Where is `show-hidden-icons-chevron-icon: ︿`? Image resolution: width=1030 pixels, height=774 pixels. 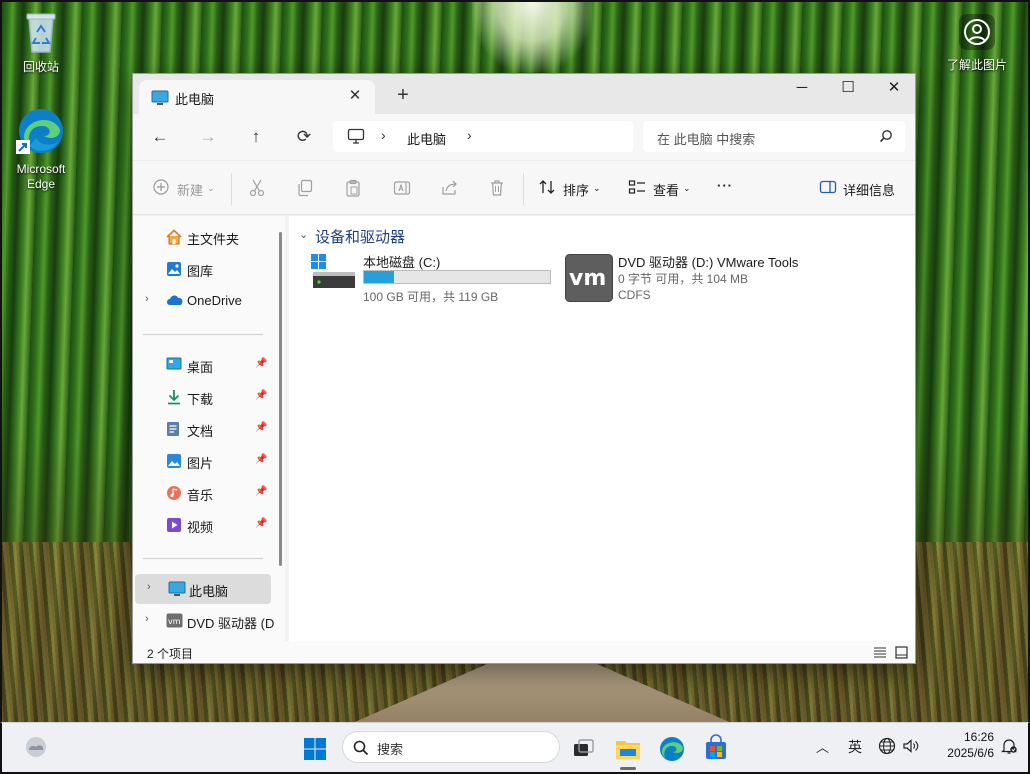
show-hidden-icons-chevron-icon: ︿ is located at coordinates (822, 746).